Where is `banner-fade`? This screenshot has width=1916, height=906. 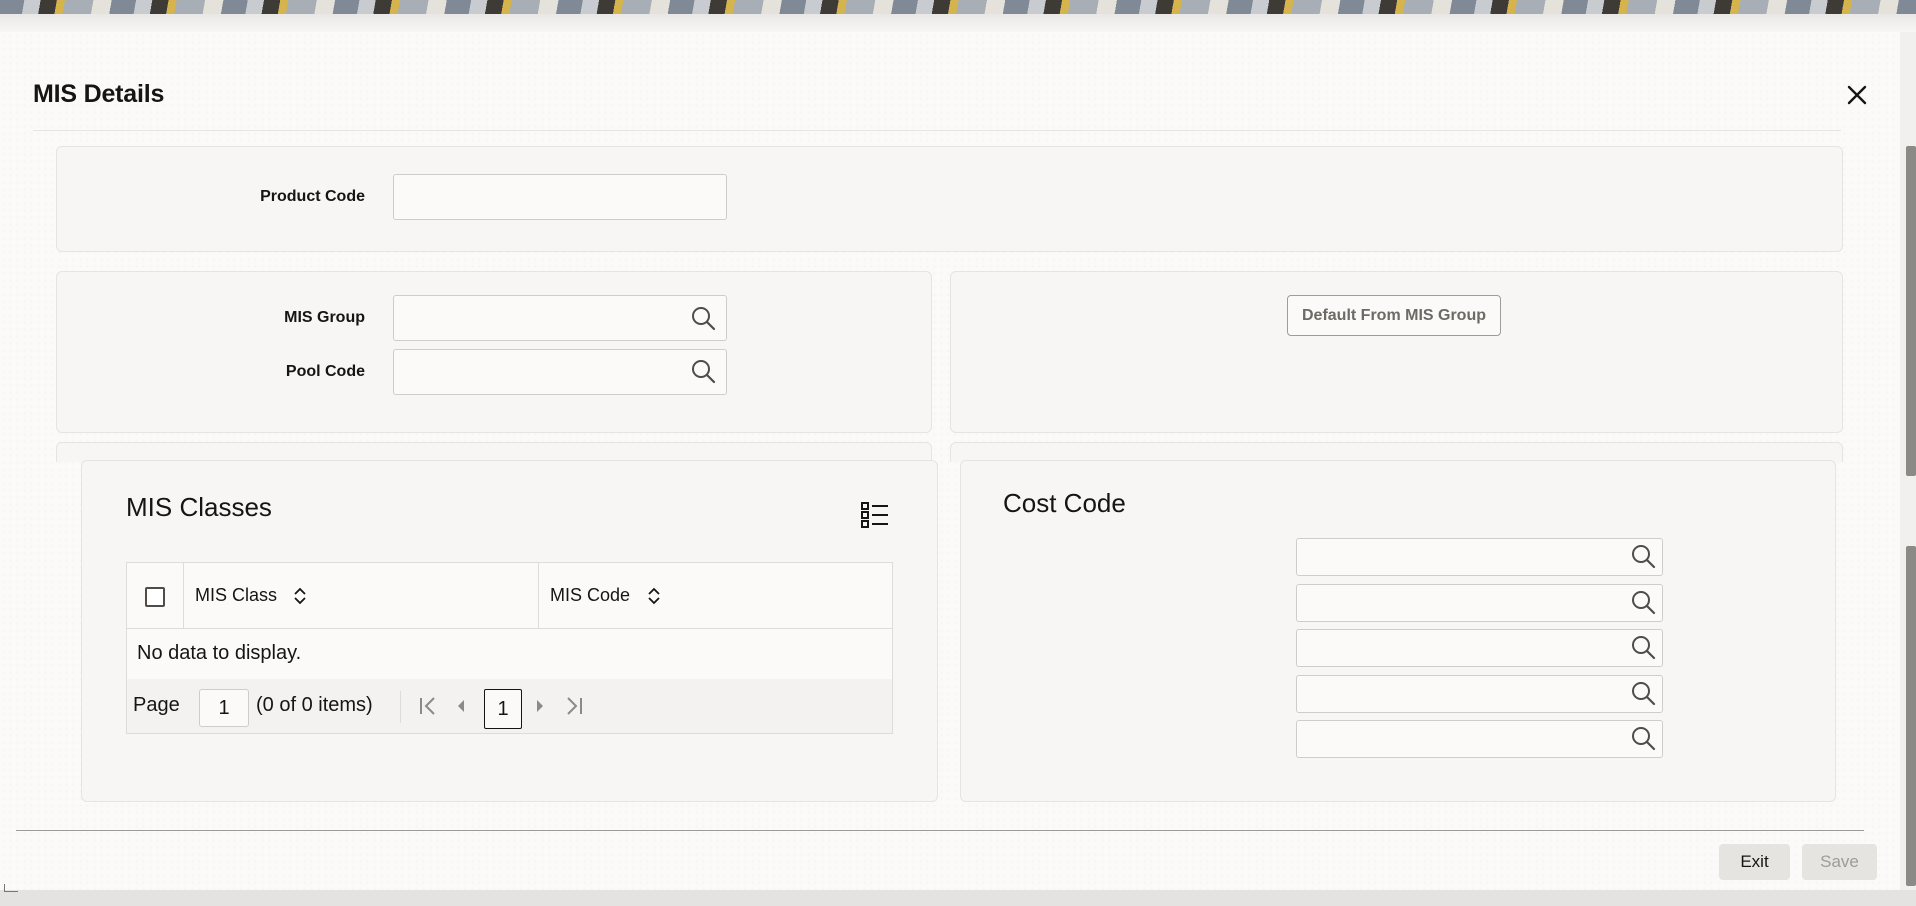 banner-fade is located at coordinates (958, 23).